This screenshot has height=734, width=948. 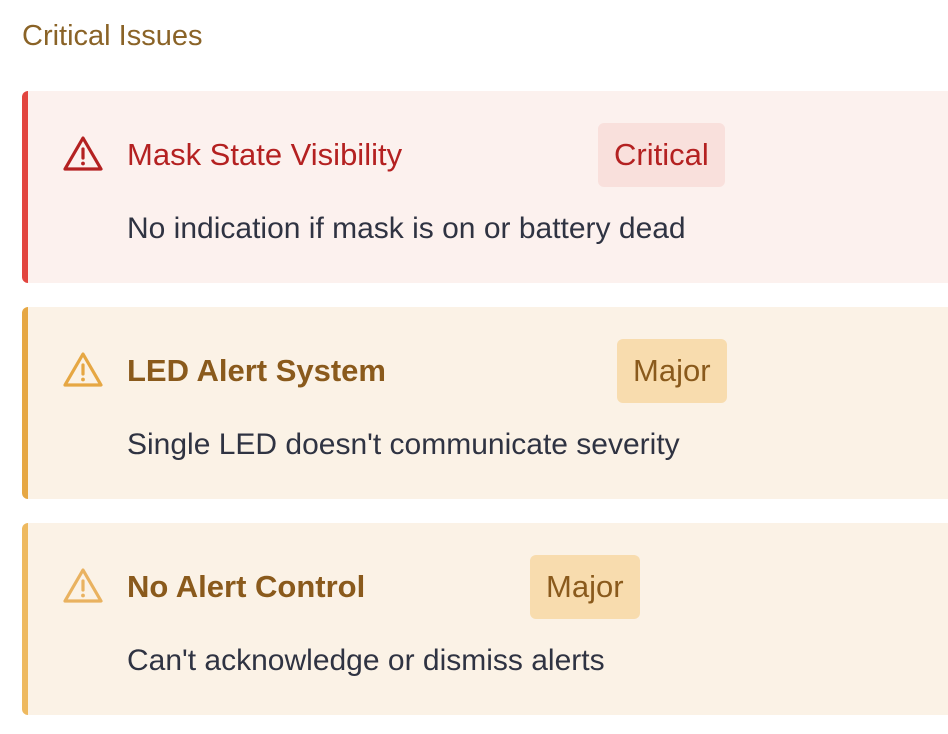 What do you see at coordinates (403, 444) in the screenshot?
I see `issue-description: Single LED doesn't communicate severity` at bounding box center [403, 444].